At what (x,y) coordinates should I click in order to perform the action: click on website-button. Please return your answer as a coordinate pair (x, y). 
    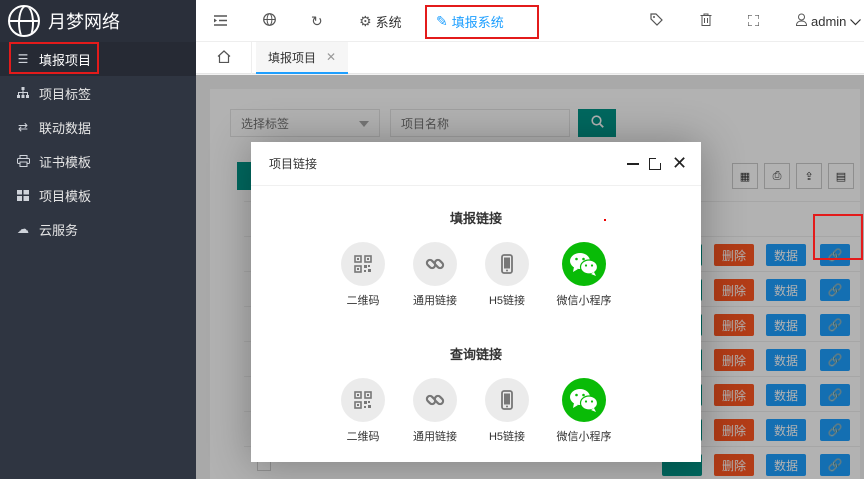
    Looking at the image, I should click on (269, 21).